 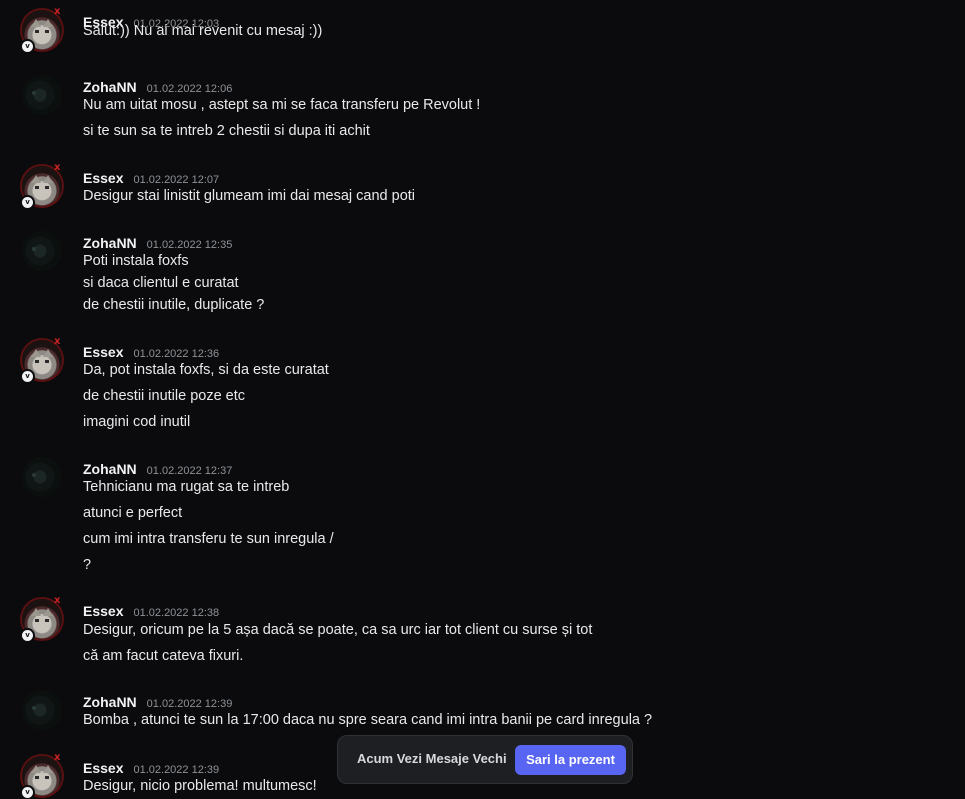 I want to click on message-header: Essex 01.02.2022 12:36, so click(x=151, y=351).